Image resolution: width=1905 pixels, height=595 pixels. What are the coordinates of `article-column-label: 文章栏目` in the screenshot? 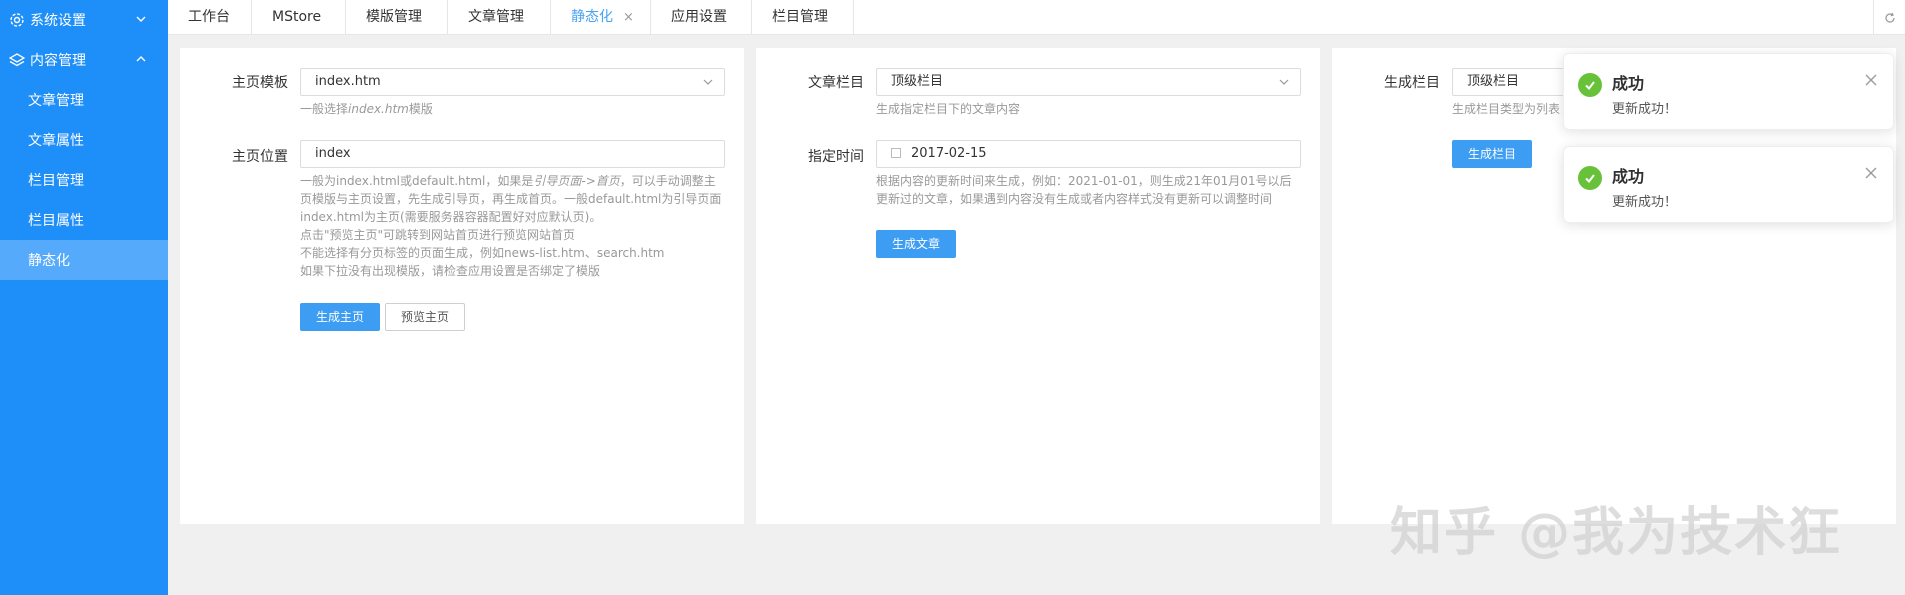 It's located at (836, 83).